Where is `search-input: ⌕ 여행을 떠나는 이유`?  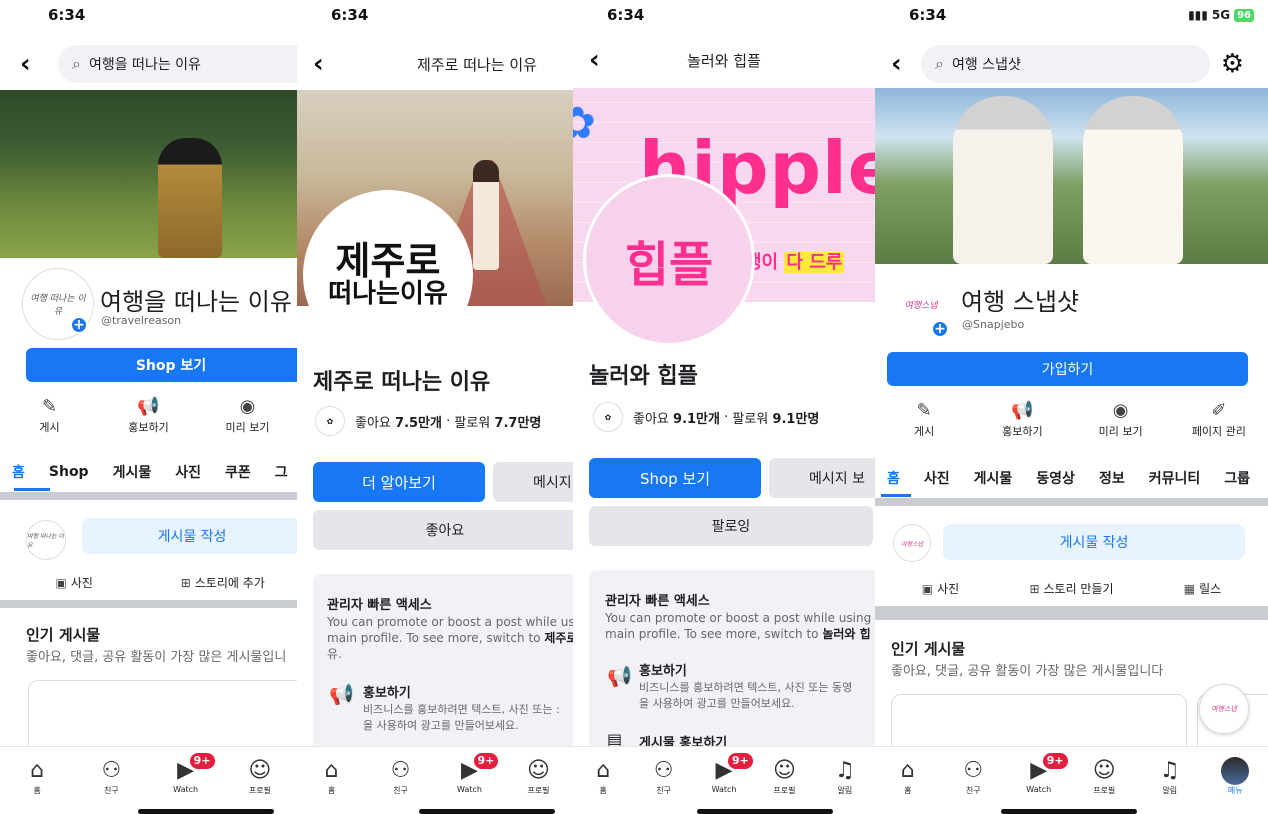 search-input: ⌕ 여행을 떠나는 이유 is located at coordinates (177, 64).